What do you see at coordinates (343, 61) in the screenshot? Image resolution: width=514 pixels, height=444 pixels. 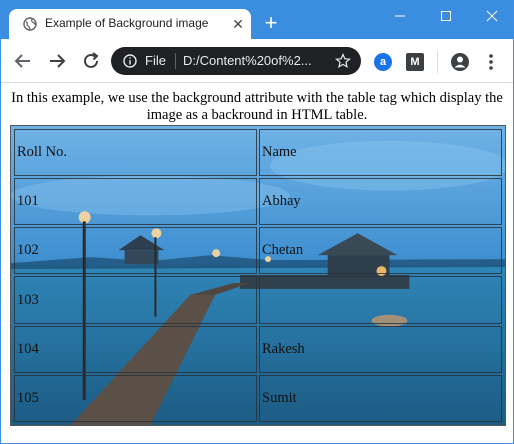 I see `star-icon` at bounding box center [343, 61].